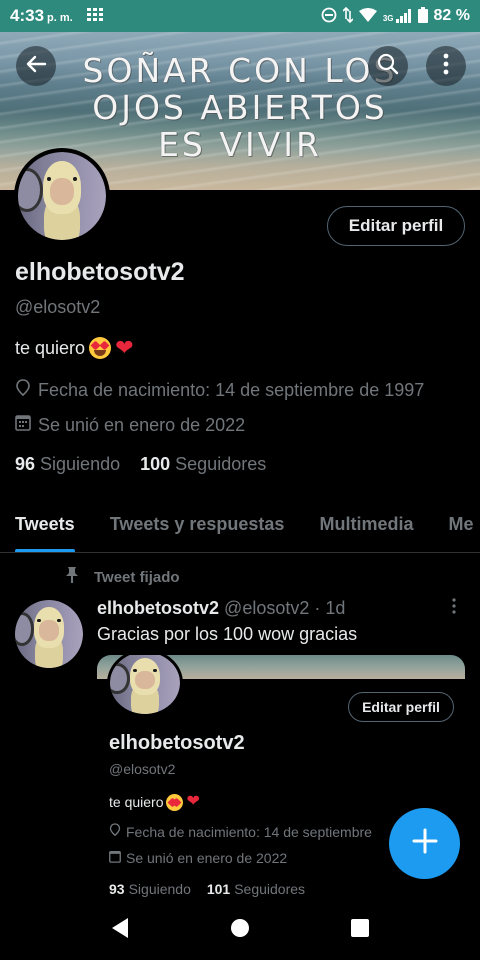  I want to click on following-link: 96 Siguiendo, so click(67, 464).